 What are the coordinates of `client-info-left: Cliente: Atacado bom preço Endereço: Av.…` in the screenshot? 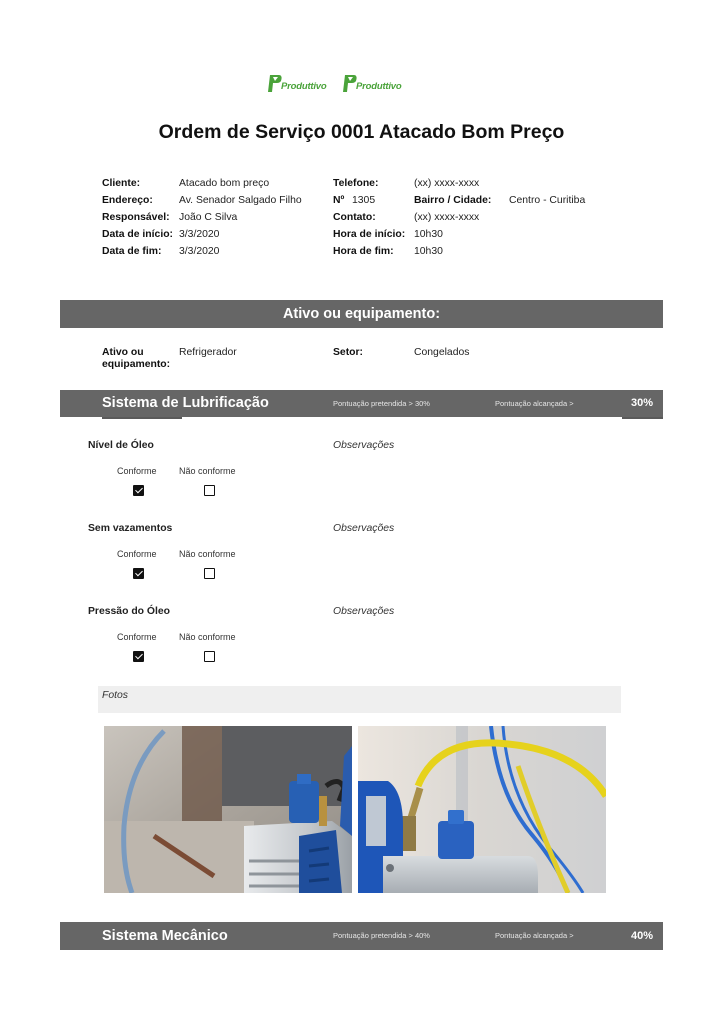 It's located at (212, 221).